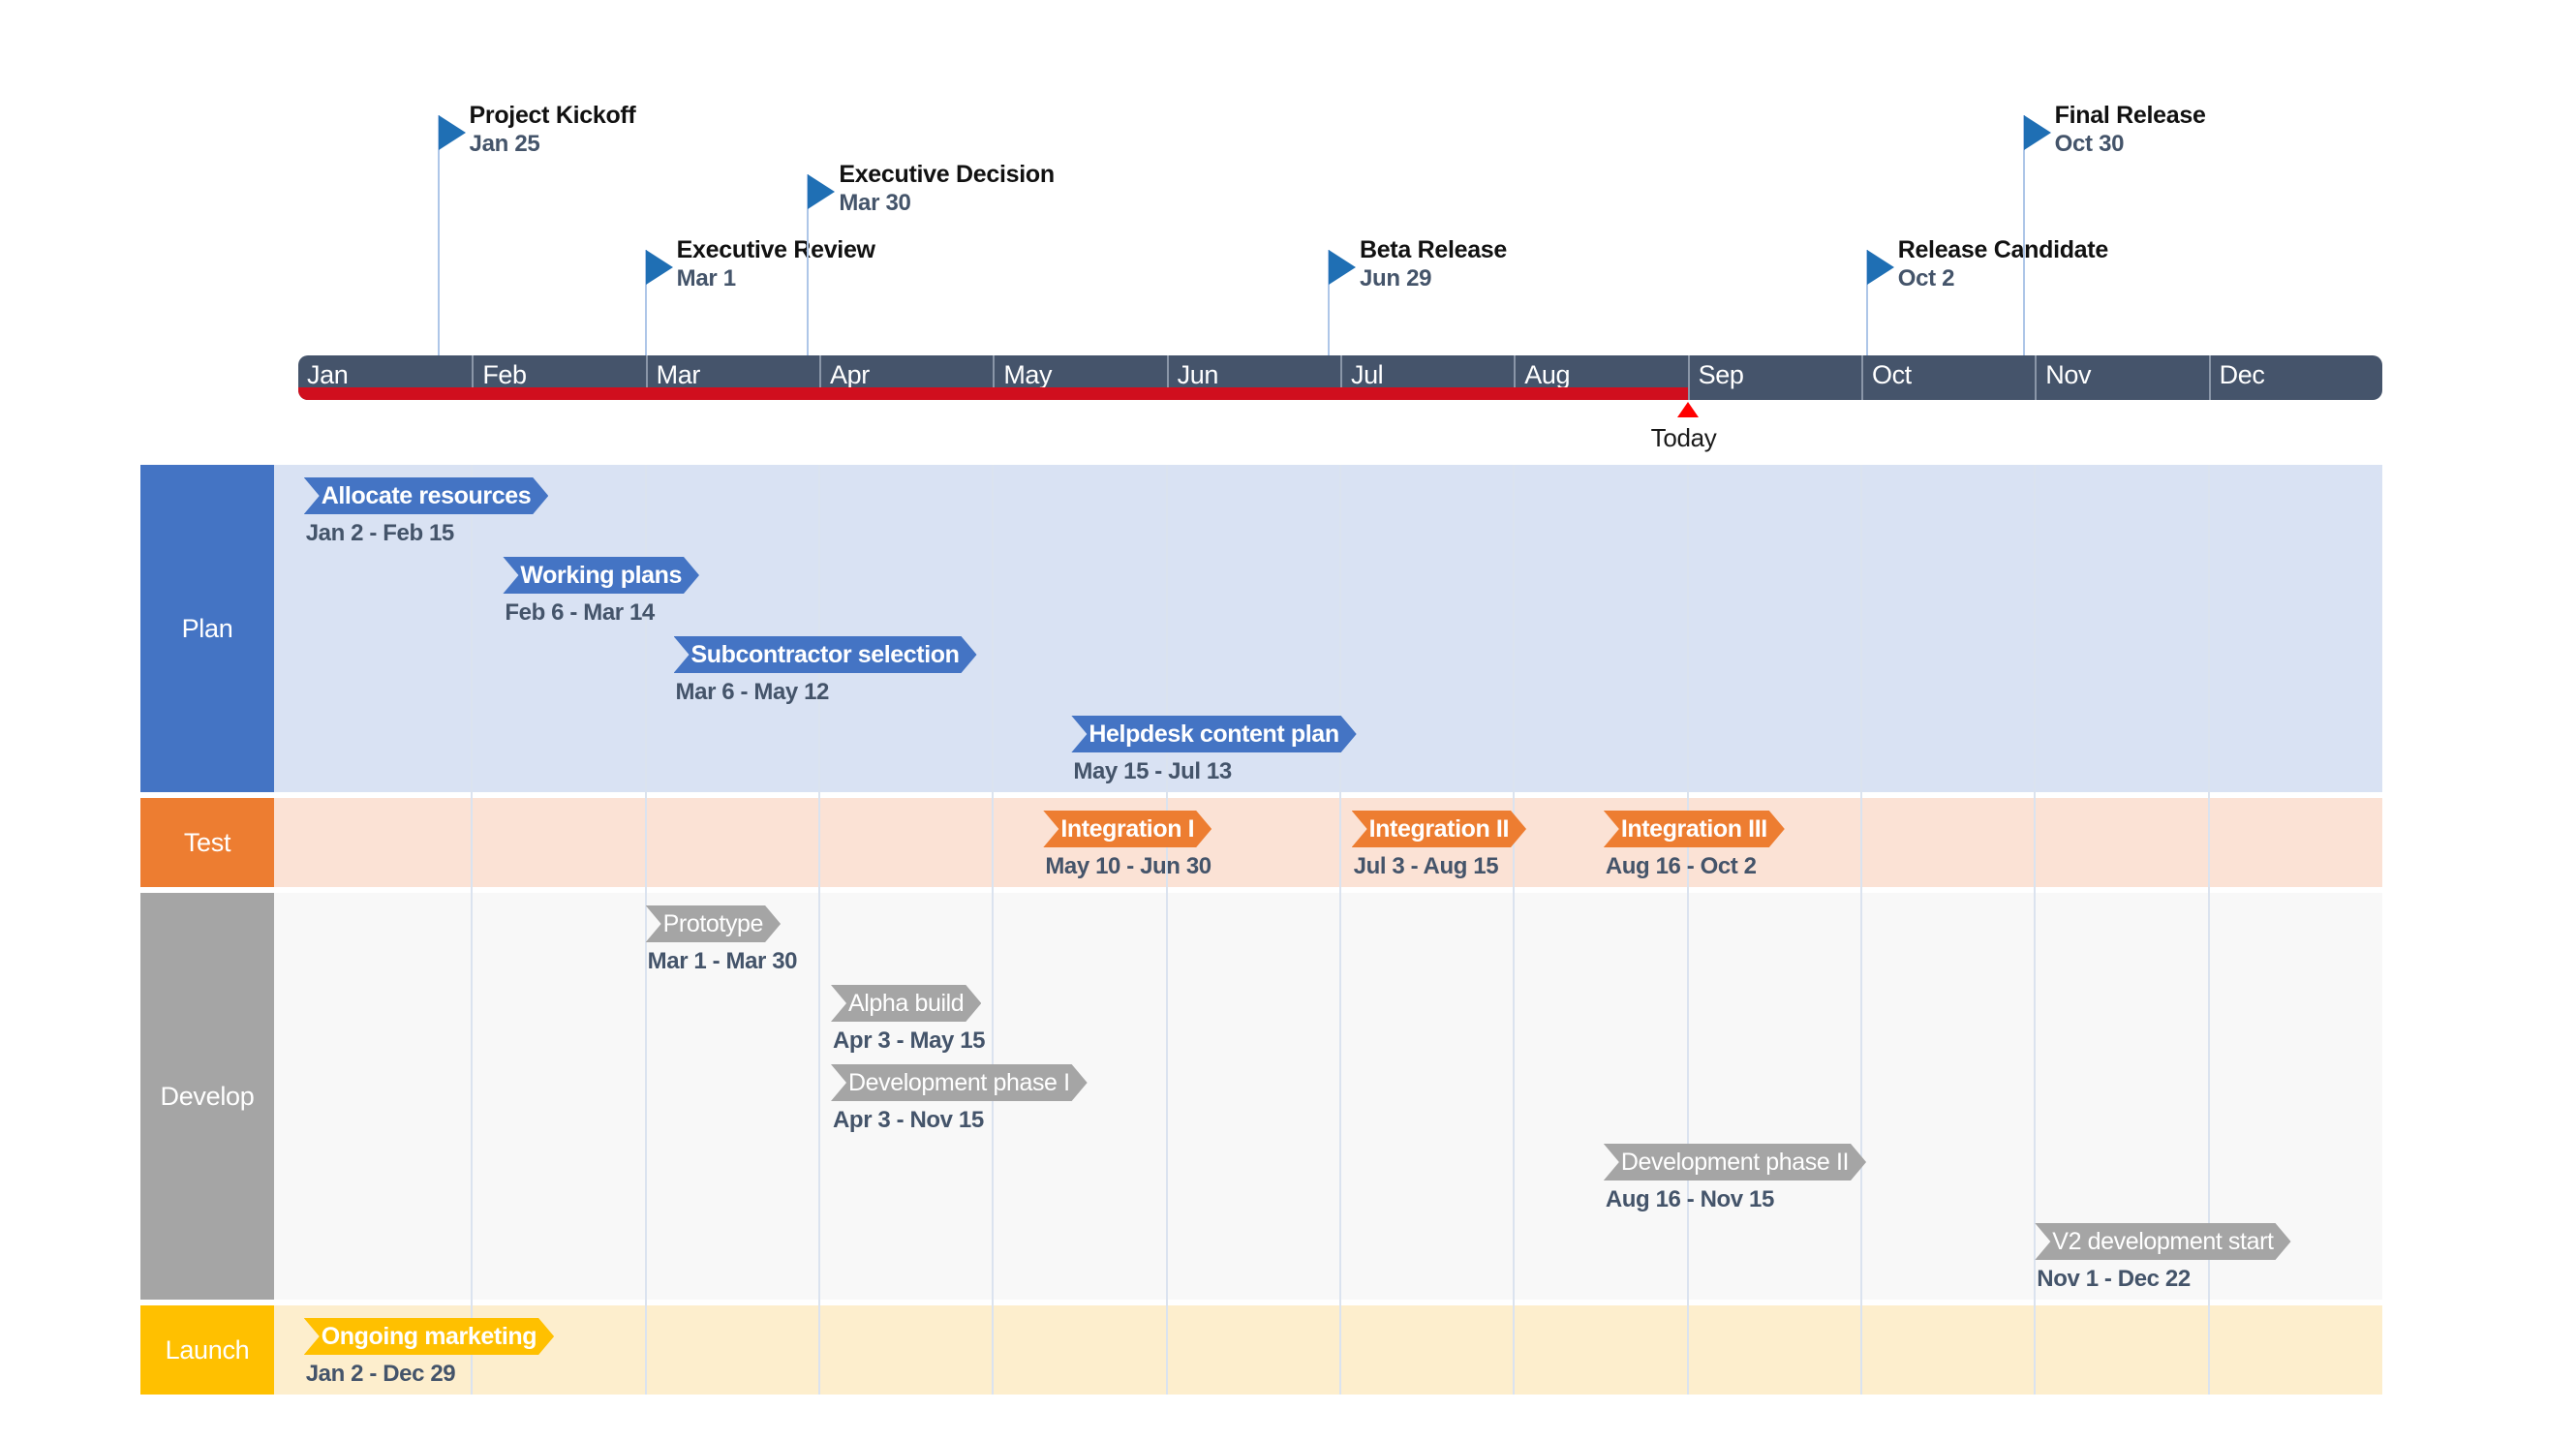 The width and height of the screenshot is (2576, 1441). I want to click on task-bar: Allocate resources, so click(426, 496).